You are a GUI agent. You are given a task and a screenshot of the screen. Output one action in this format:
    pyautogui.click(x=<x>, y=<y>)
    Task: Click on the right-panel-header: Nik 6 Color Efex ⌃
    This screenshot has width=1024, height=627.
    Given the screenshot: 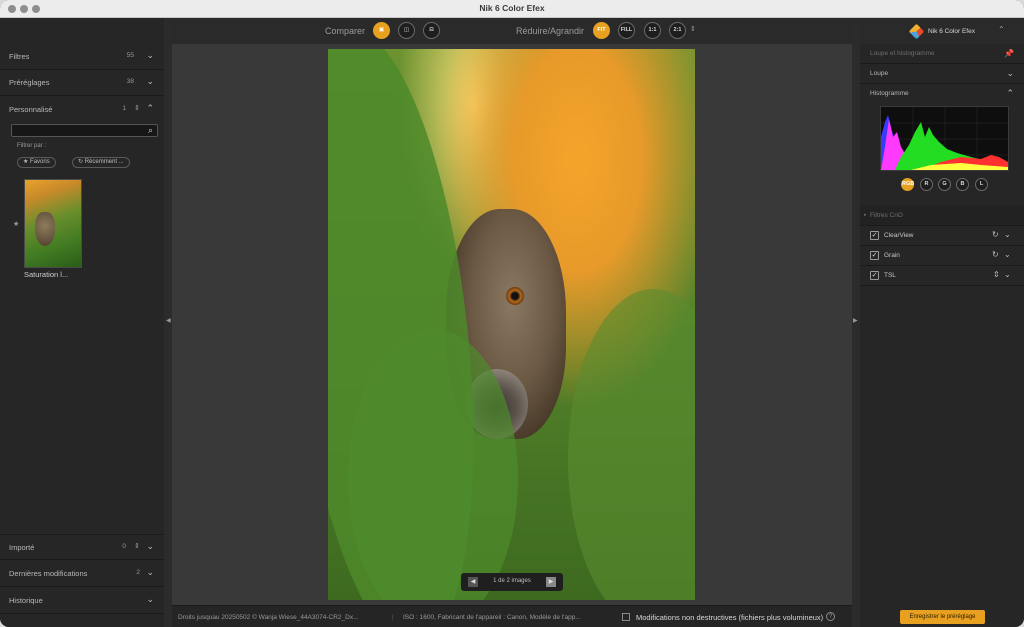 What is the action you would take?
    pyautogui.click(x=942, y=31)
    